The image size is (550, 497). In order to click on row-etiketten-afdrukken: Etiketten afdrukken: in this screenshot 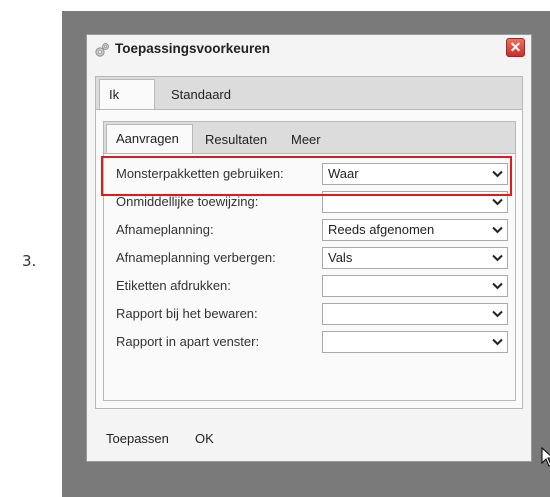, I will do `click(309, 286)`.